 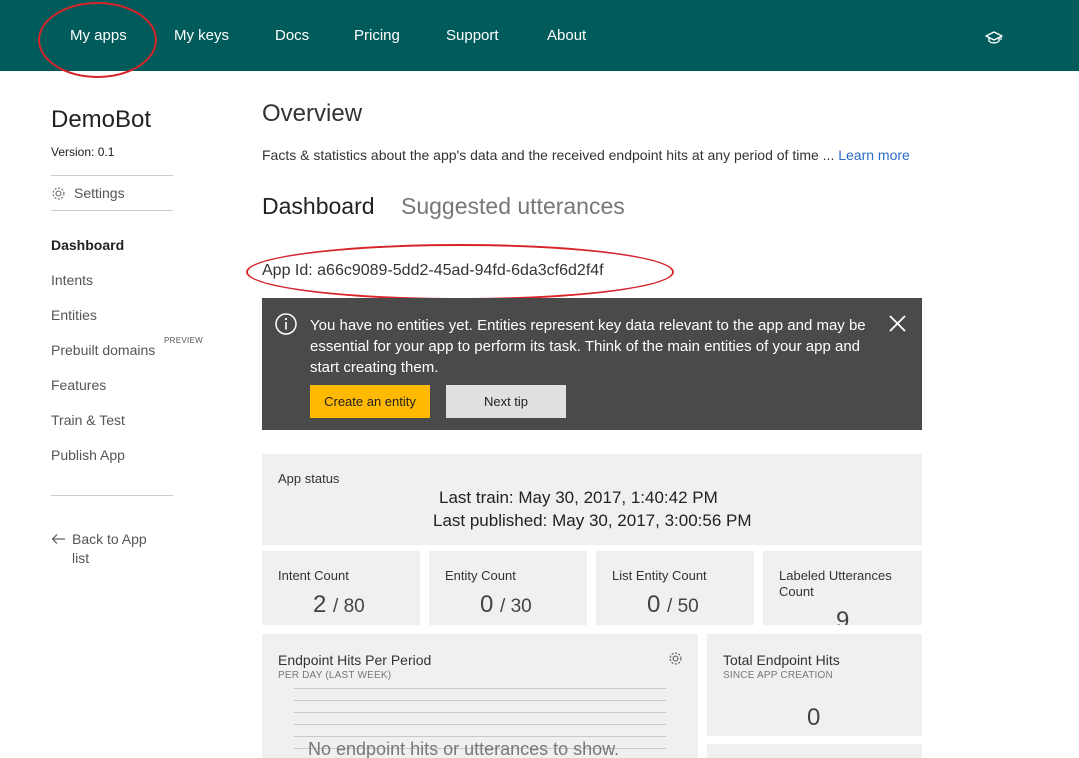 I want to click on intent-count-label: Intent Count, so click(x=313, y=575).